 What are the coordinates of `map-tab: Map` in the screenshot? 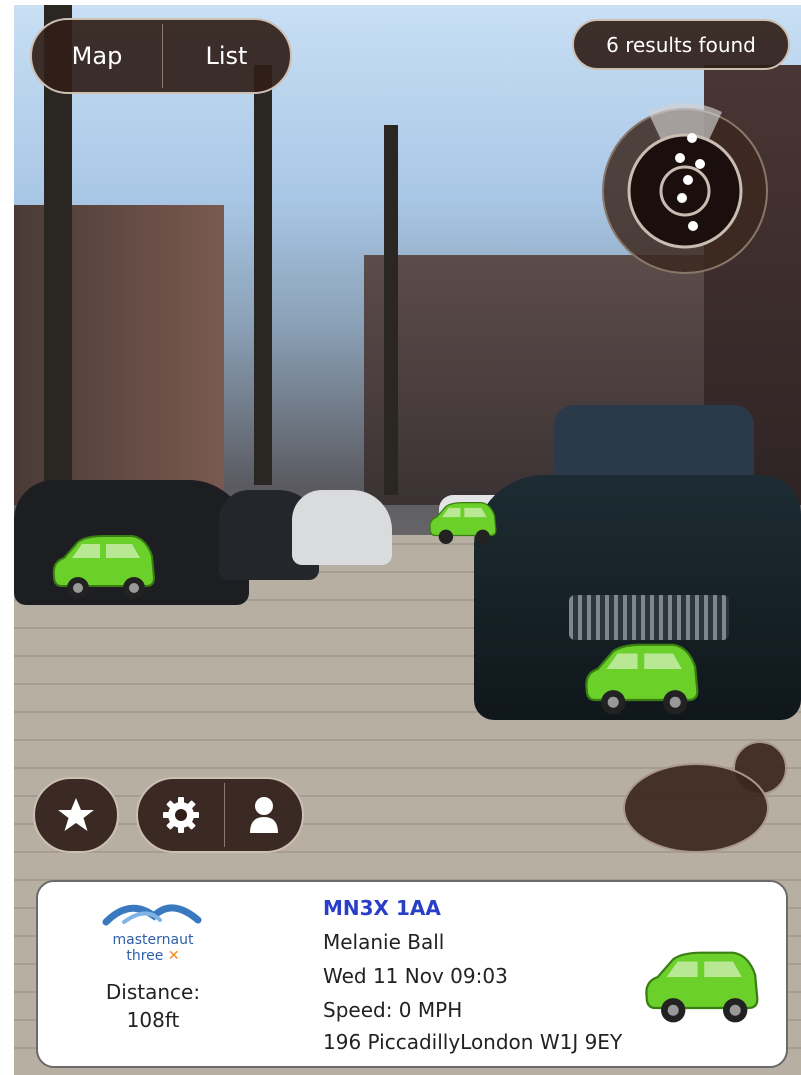 It's located at (97, 56).